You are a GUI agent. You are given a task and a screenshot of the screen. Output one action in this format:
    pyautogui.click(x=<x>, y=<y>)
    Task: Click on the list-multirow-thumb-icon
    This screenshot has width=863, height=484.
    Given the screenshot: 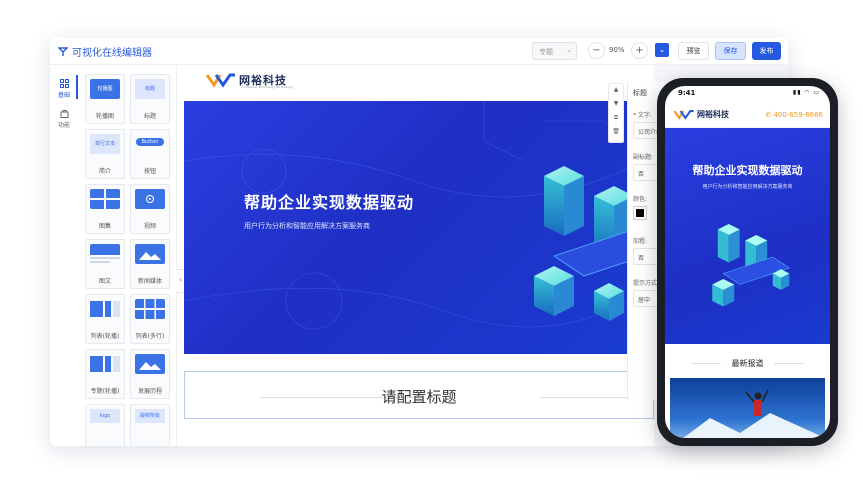 What is the action you would take?
    pyautogui.click(x=150, y=309)
    